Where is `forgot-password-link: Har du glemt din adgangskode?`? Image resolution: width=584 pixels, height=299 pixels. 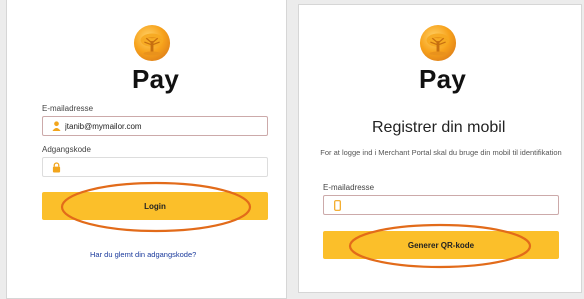 forgot-password-link: Har du glemt din adgangskode? is located at coordinates (143, 254).